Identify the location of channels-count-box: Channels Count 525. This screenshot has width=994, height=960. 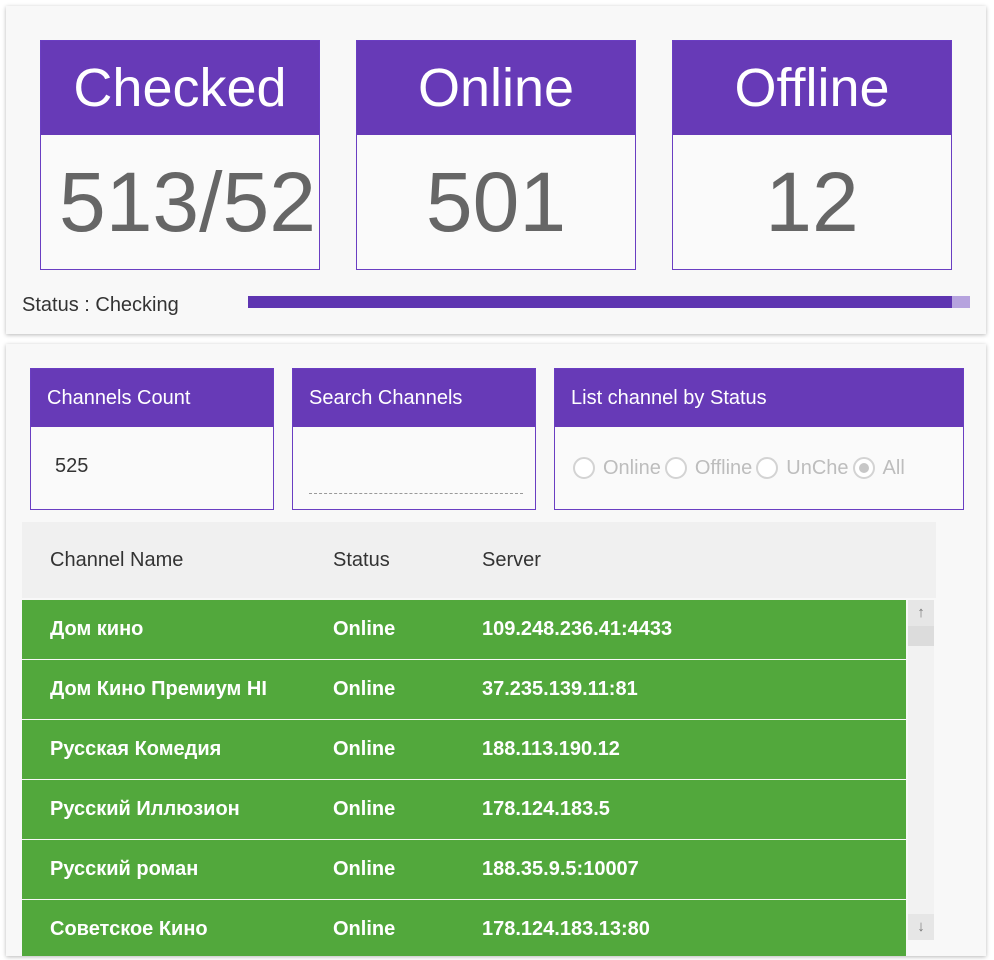
(152, 439).